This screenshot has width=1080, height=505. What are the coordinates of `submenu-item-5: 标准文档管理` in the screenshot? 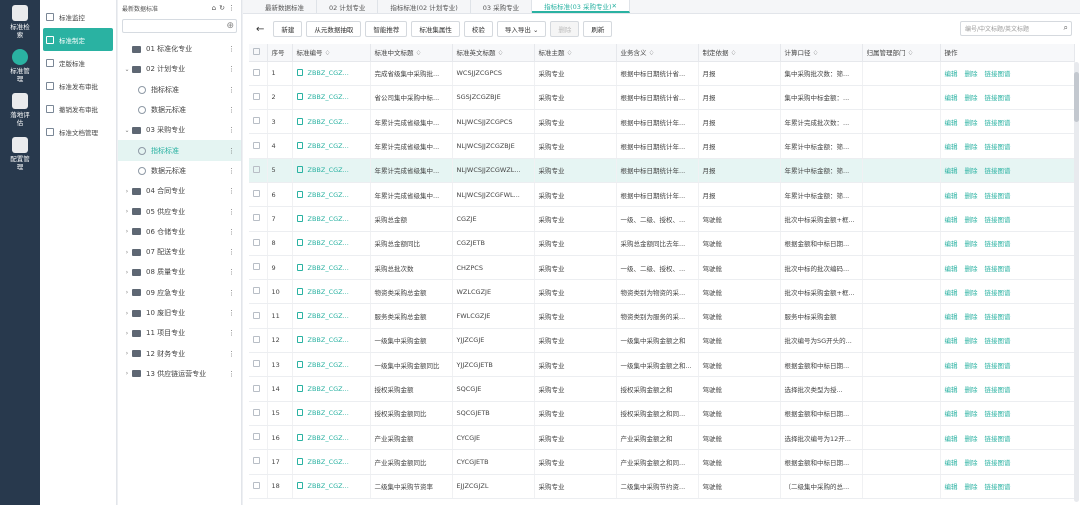 It's located at (78, 131).